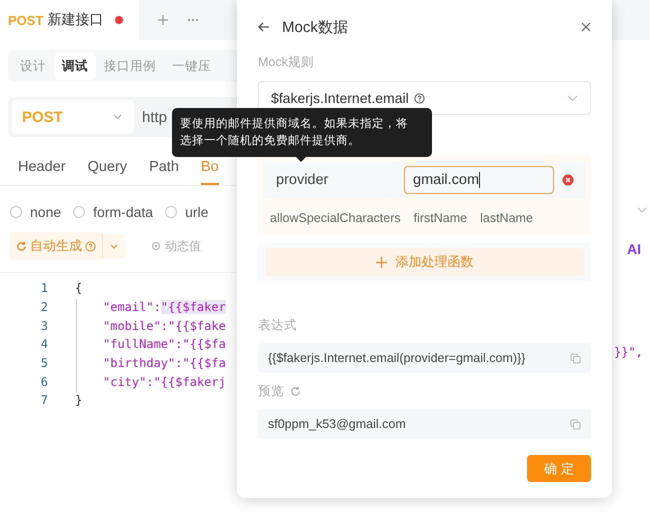  What do you see at coordinates (196, 212) in the screenshot?
I see `radio-label: urle` at bounding box center [196, 212].